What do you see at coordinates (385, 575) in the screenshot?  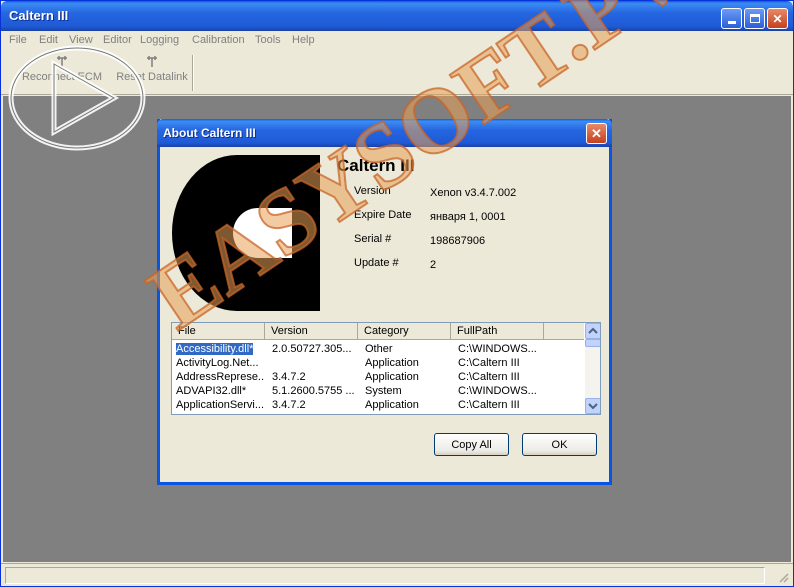 I see `status-panel` at bounding box center [385, 575].